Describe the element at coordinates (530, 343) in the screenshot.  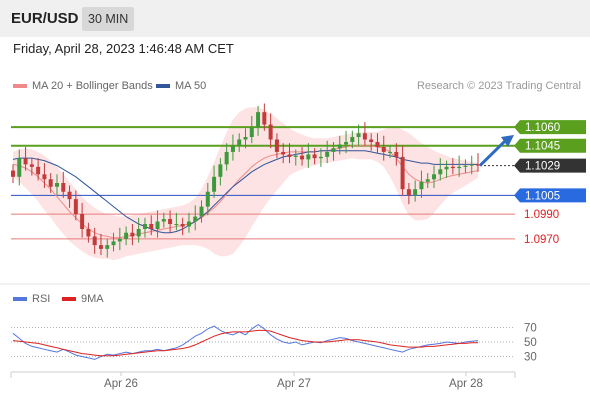
I see `rsi-tick-1: 50` at that location.